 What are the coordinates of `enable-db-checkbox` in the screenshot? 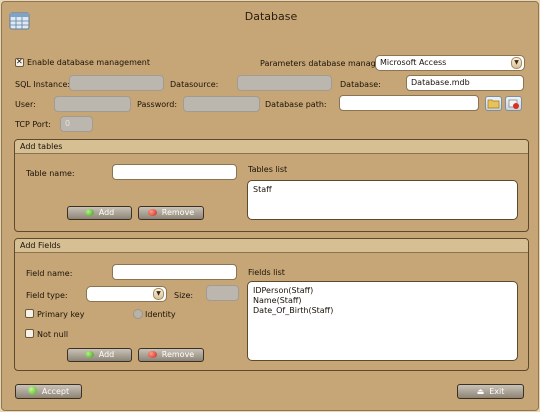 It's located at (19, 62).